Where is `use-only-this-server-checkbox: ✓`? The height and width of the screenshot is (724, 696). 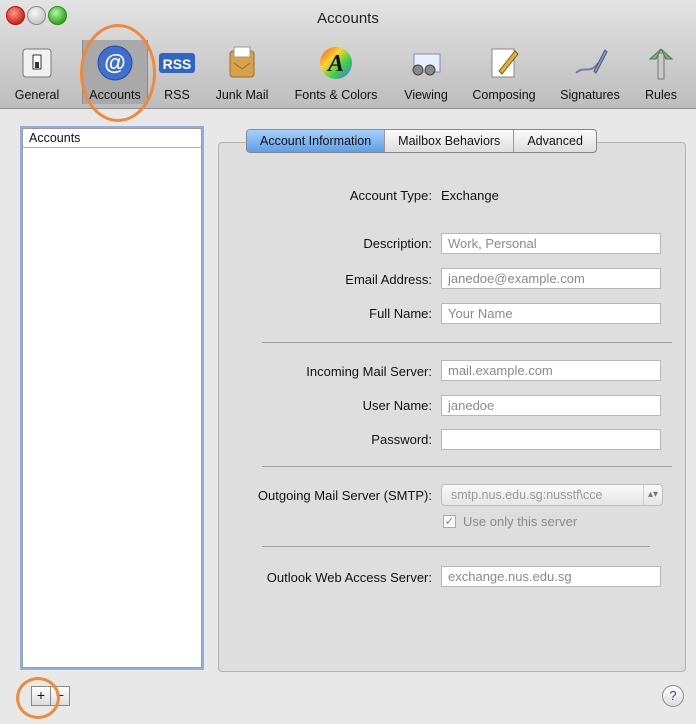
use-only-this-server-checkbox: ✓ is located at coordinates (449, 521).